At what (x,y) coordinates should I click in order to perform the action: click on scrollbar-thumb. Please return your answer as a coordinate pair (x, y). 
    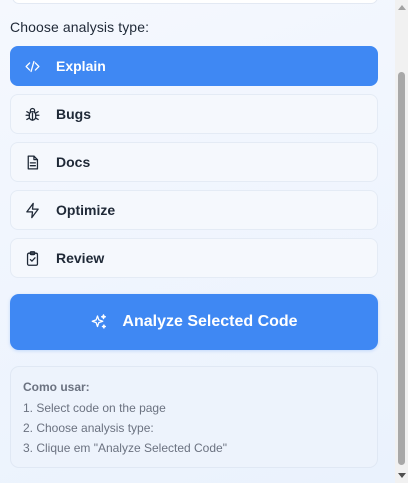
    Looking at the image, I should click on (401, 268).